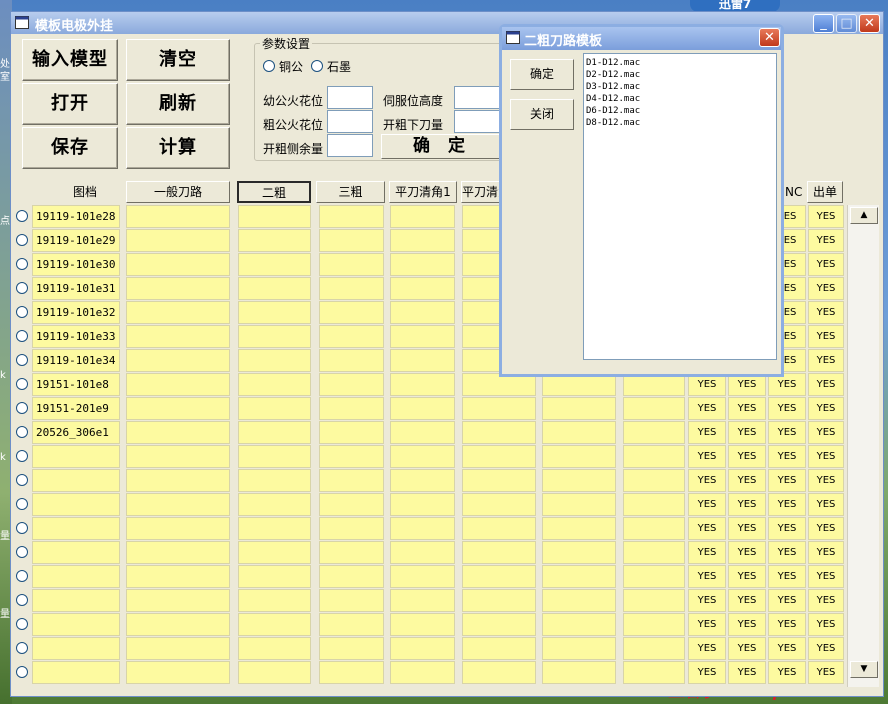 This screenshot has width=888, height=704. What do you see at coordinates (70, 148) in the screenshot?
I see `save-button: 保存` at bounding box center [70, 148].